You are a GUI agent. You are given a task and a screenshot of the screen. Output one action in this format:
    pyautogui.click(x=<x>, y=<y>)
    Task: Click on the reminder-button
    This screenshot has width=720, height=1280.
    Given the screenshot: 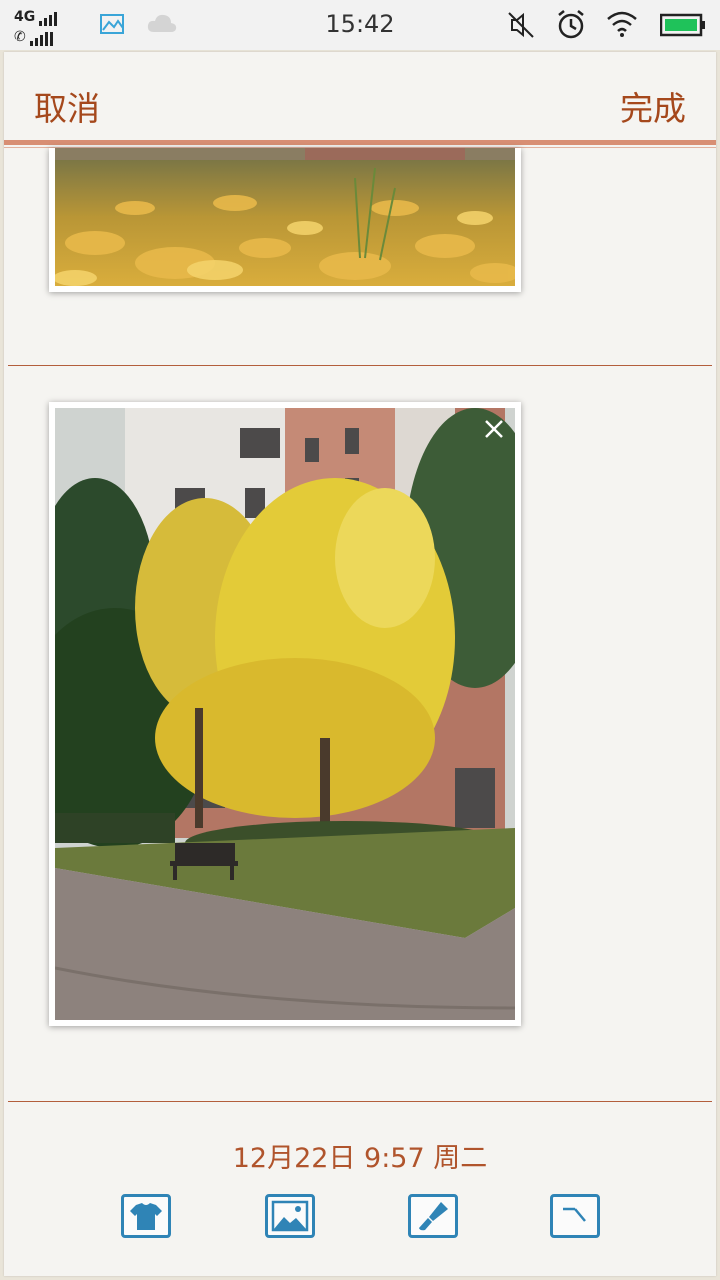 What is the action you would take?
    pyautogui.click(x=575, y=1216)
    